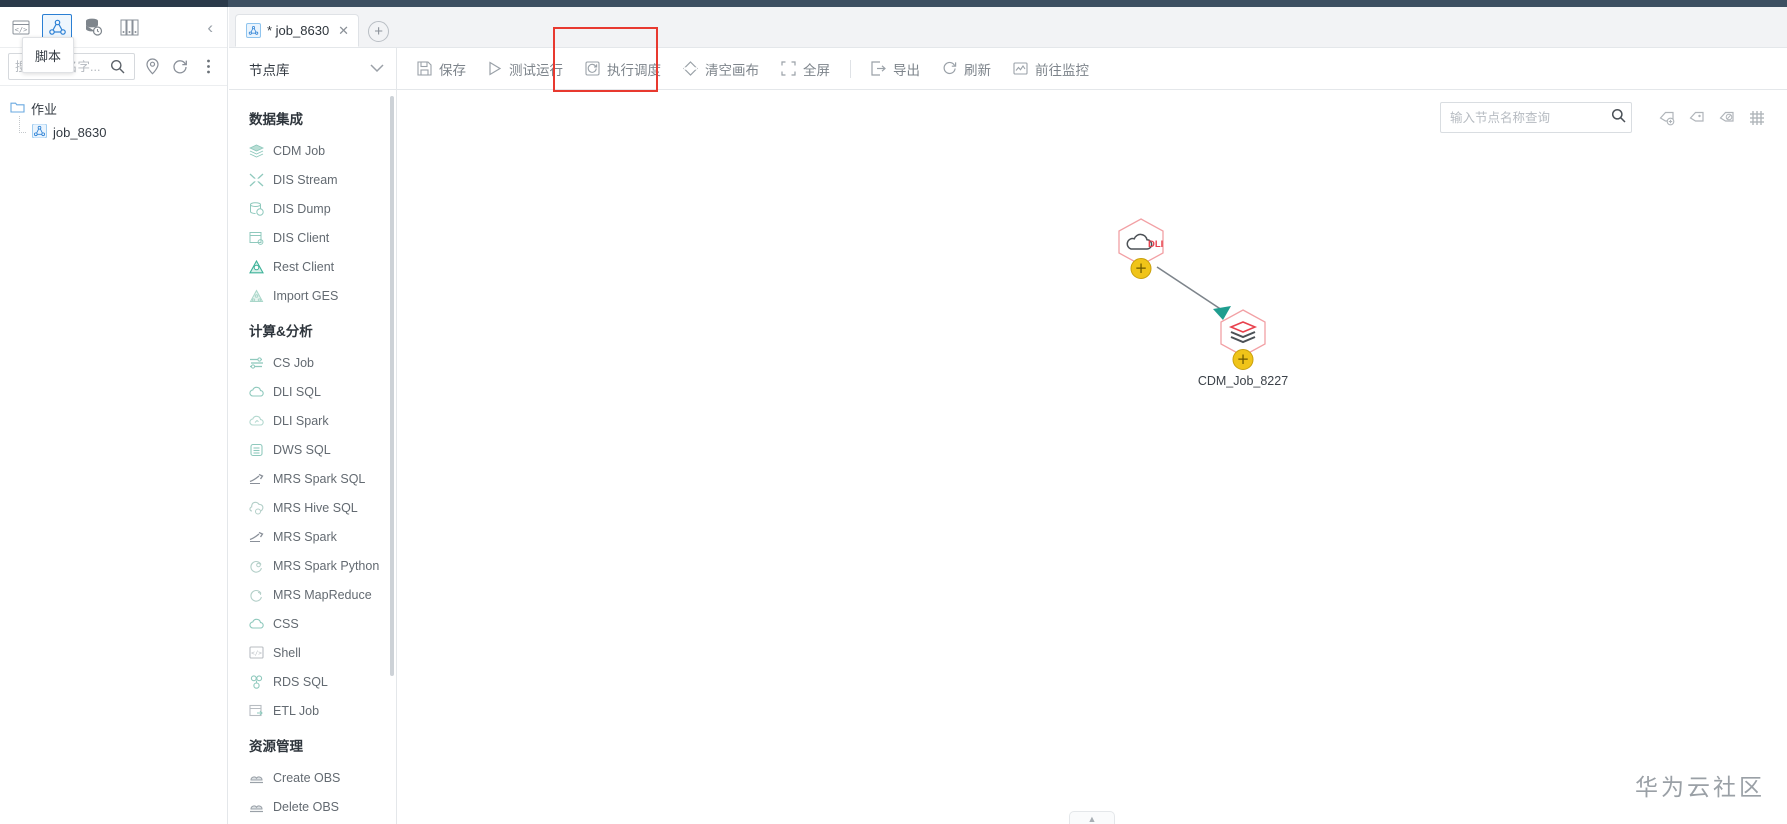  I want to click on toolbar-label: 清空画布, so click(732, 70).